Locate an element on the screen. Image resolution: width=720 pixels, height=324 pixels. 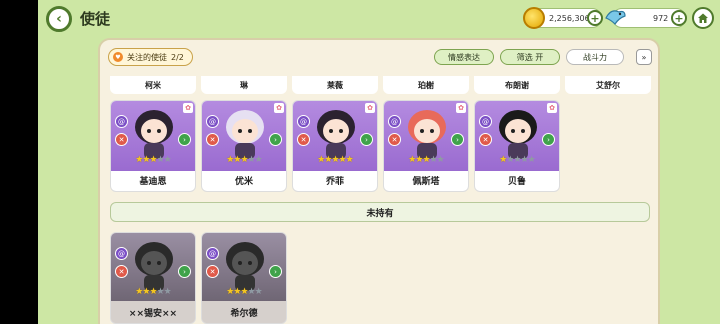
followed-count: 2/2 is located at coordinates (177, 57).